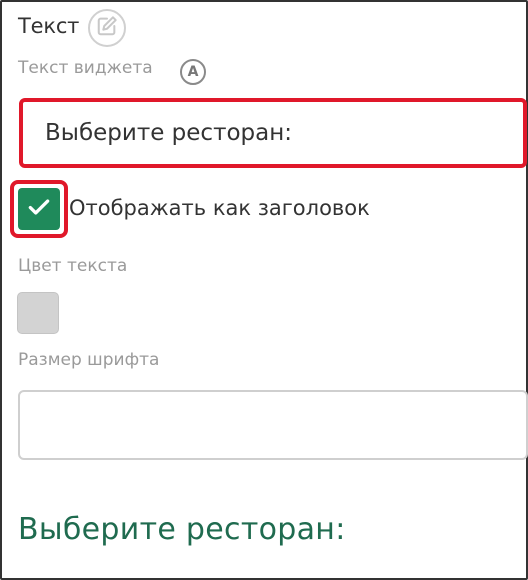  What do you see at coordinates (85, 68) in the screenshot?
I see `widget-text-label: Текст виджета` at bounding box center [85, 68].